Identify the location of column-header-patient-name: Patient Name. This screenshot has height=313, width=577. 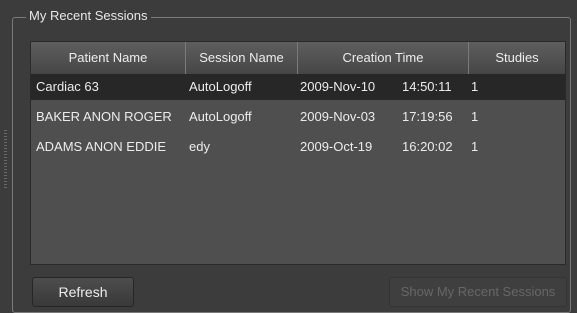
(108, 58).